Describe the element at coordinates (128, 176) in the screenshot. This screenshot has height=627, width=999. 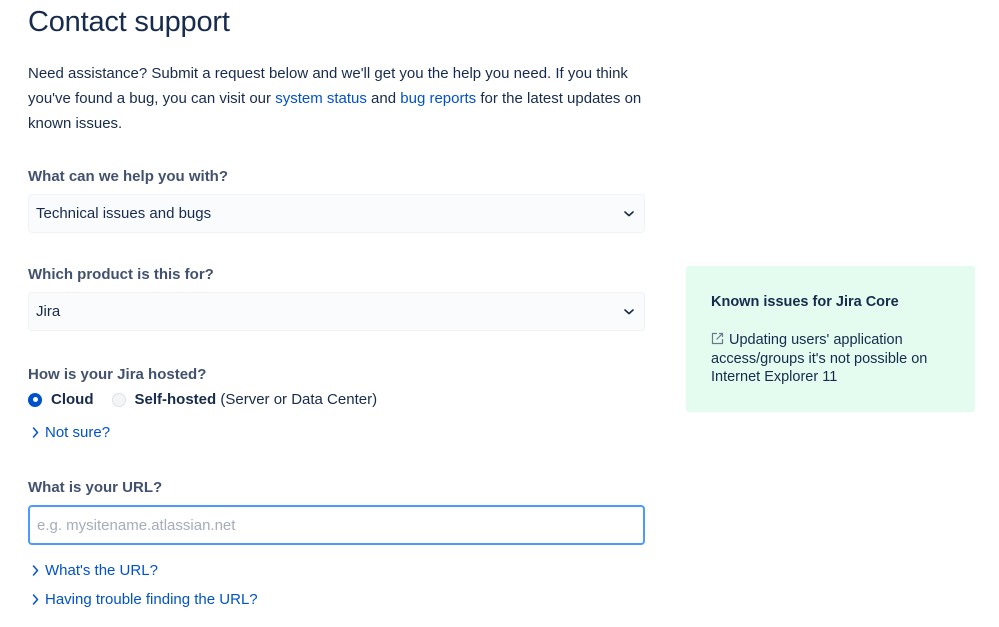
I see `help-with-label: What can we help you with?` at that location.